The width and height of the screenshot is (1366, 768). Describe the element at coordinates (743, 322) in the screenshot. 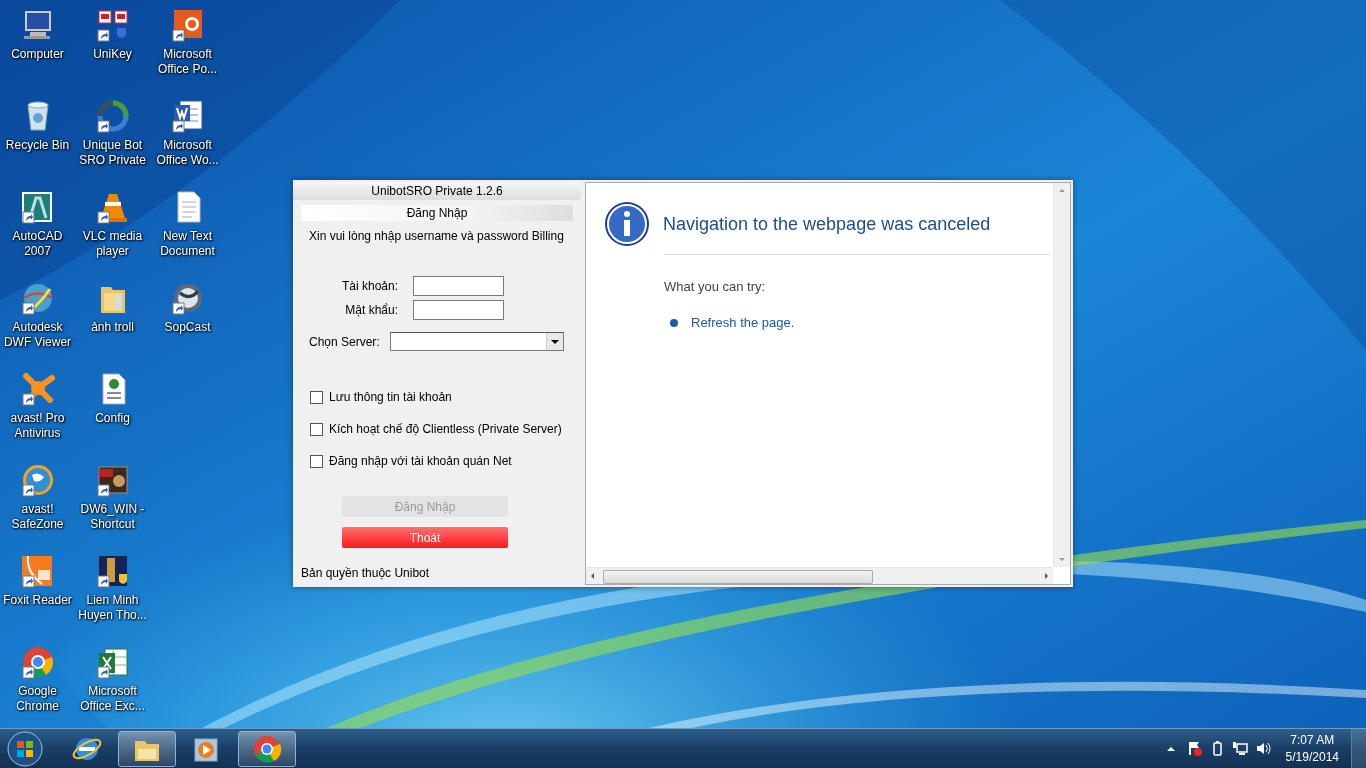

I see `refresh-link: Refresh the page.` at that location.